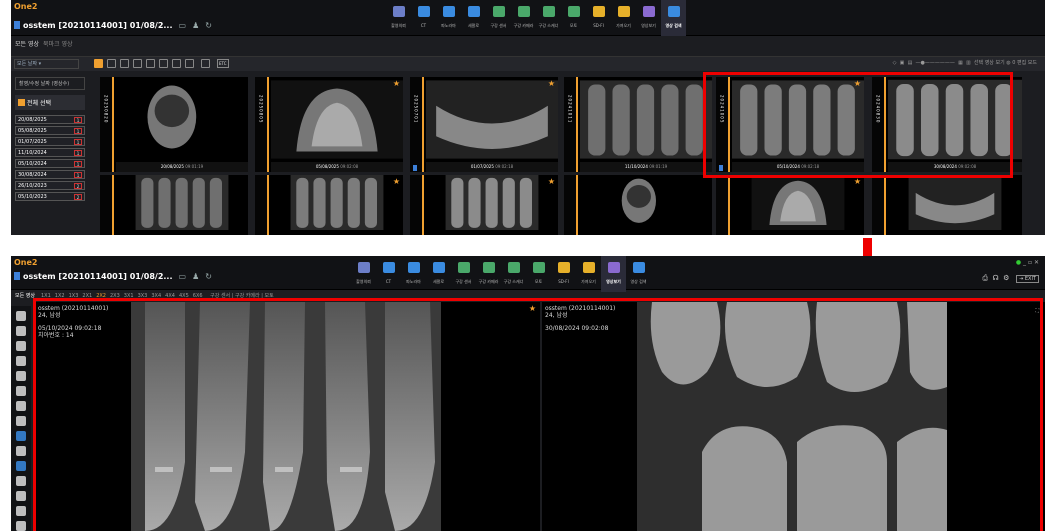  I want to click on date-item: 05/08/2025 1, so click(50, 130).